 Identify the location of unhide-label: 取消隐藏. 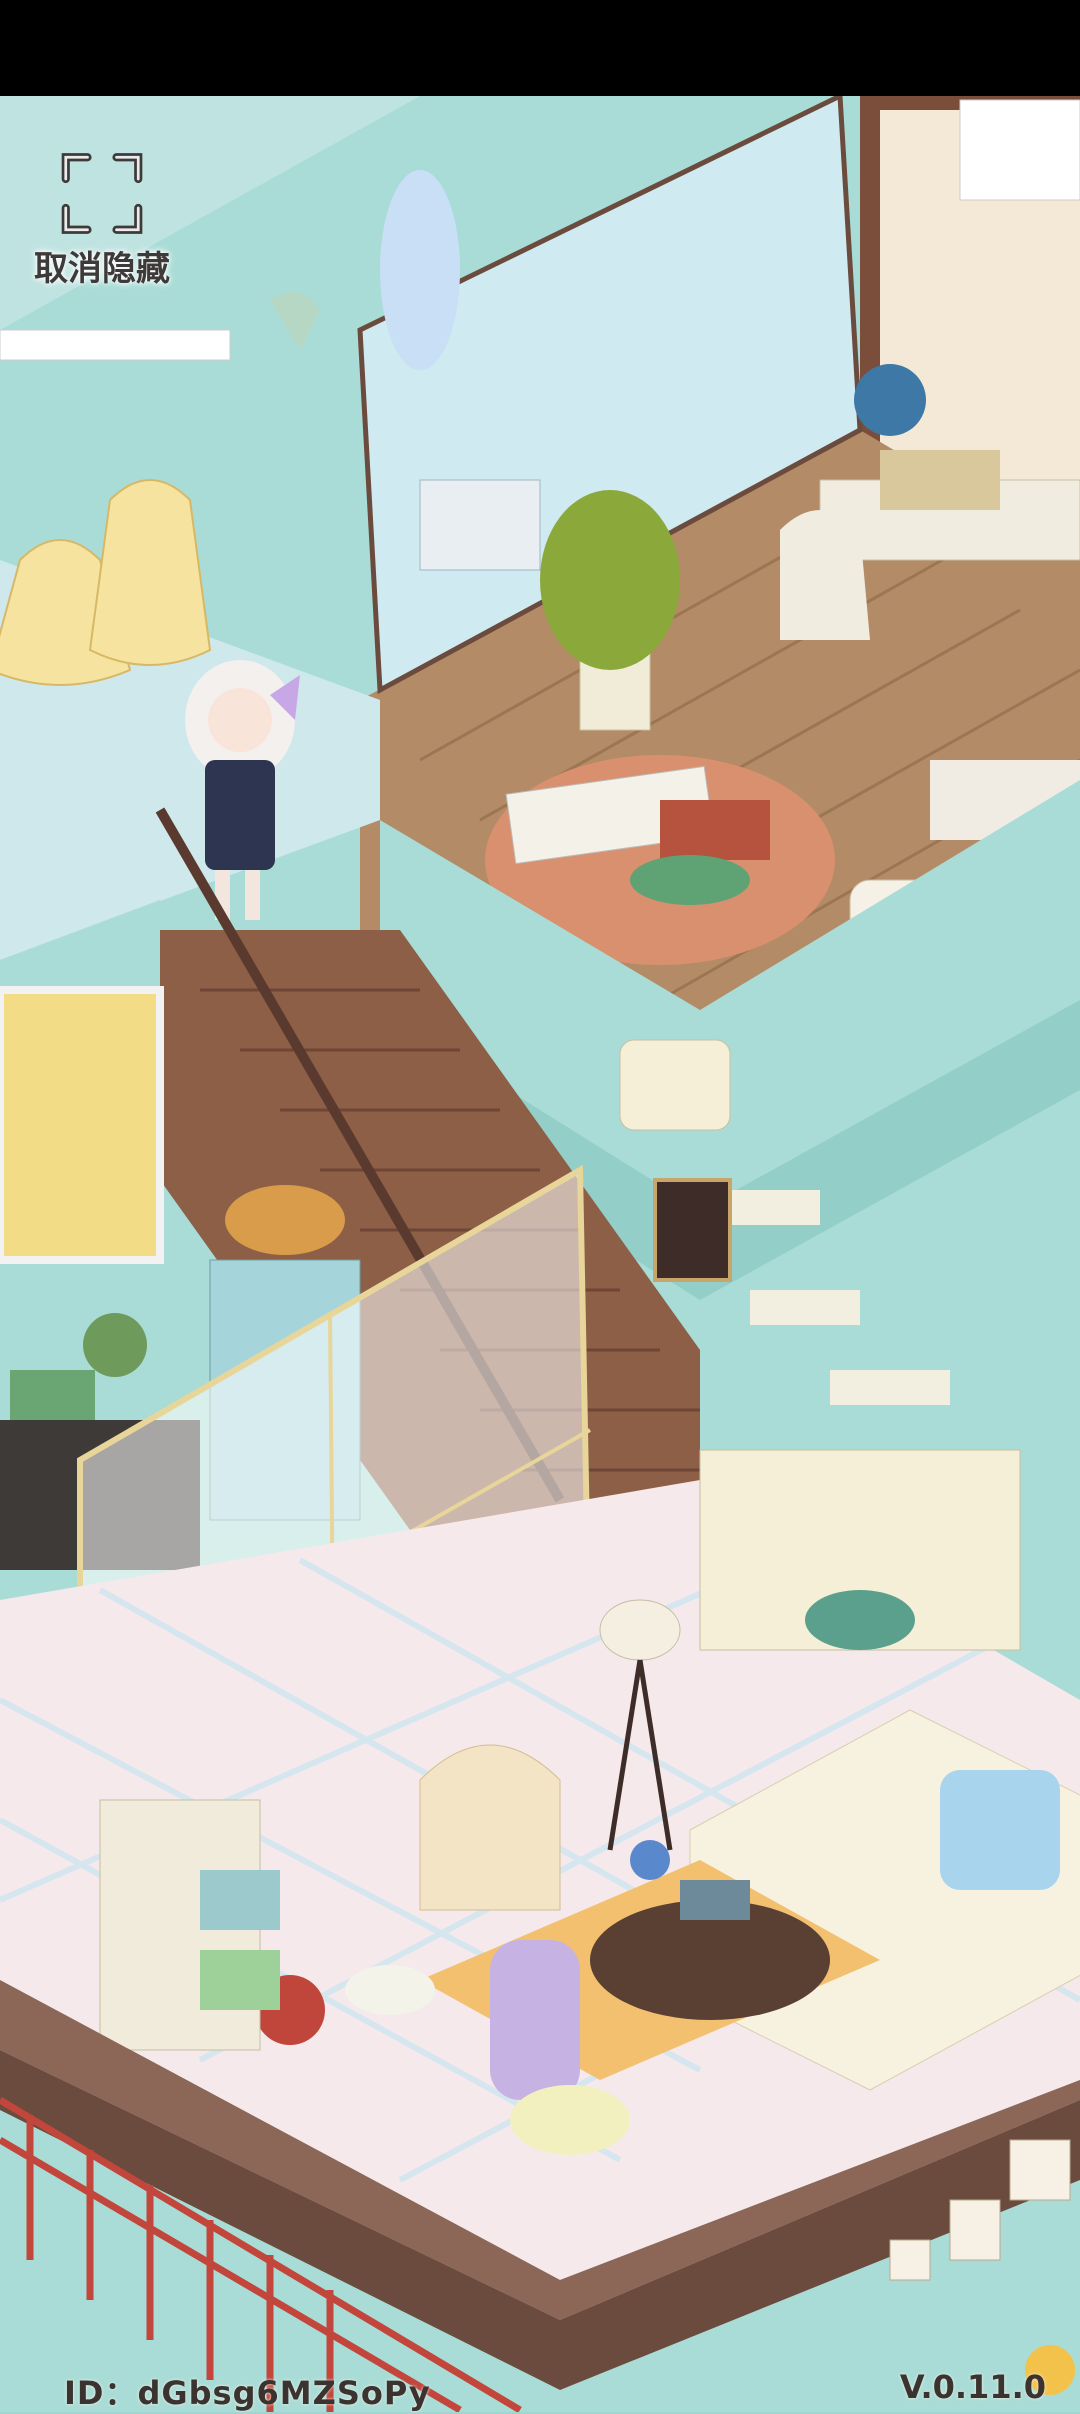
(102, 269).